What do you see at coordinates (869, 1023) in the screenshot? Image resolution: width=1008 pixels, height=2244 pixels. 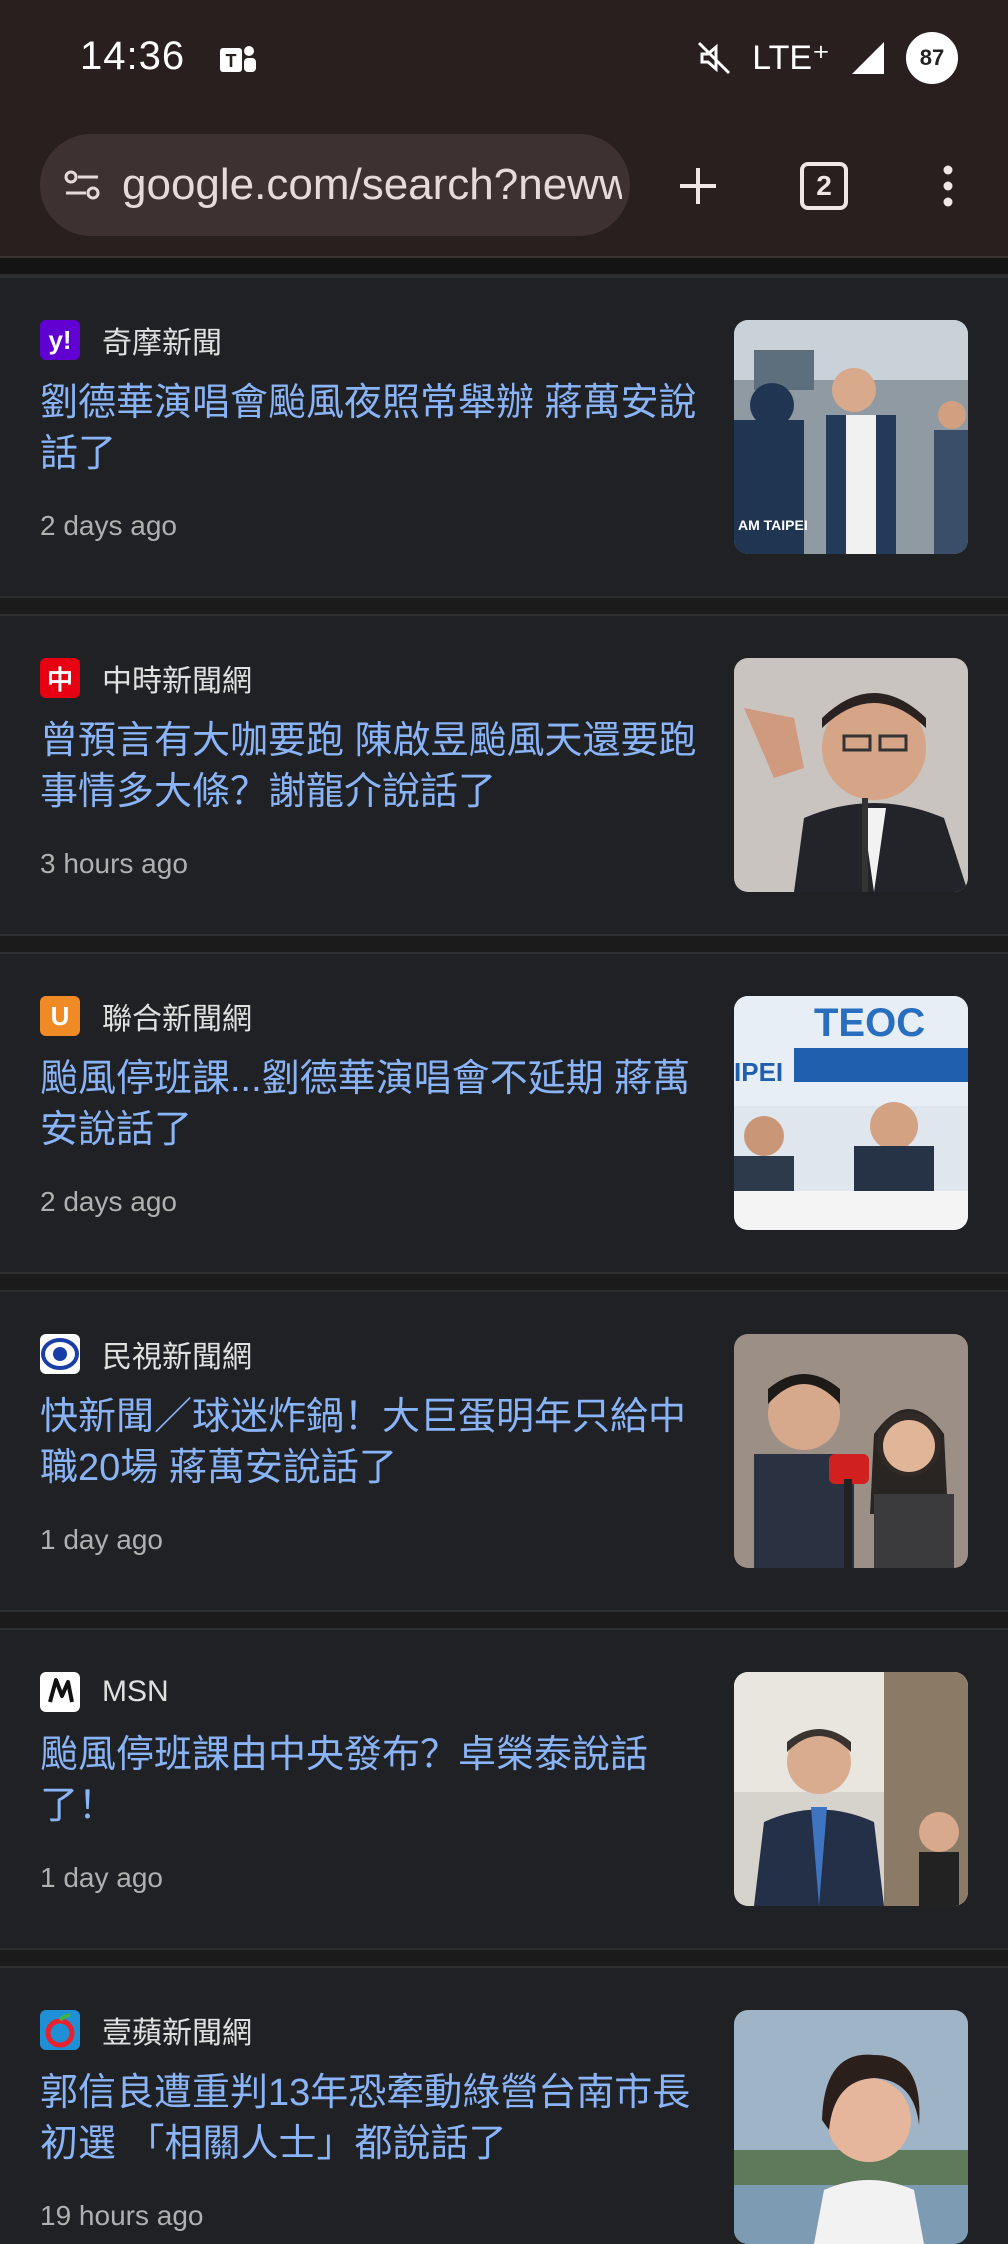 I see `svg-text: TEOC` at bounding box center [869, 1023].